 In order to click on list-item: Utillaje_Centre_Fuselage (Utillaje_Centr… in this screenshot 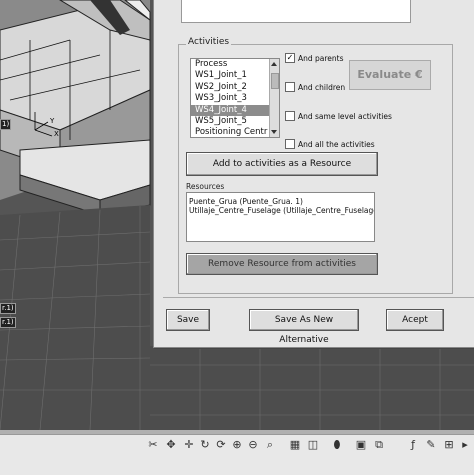, I will do `click(281, 210)`.